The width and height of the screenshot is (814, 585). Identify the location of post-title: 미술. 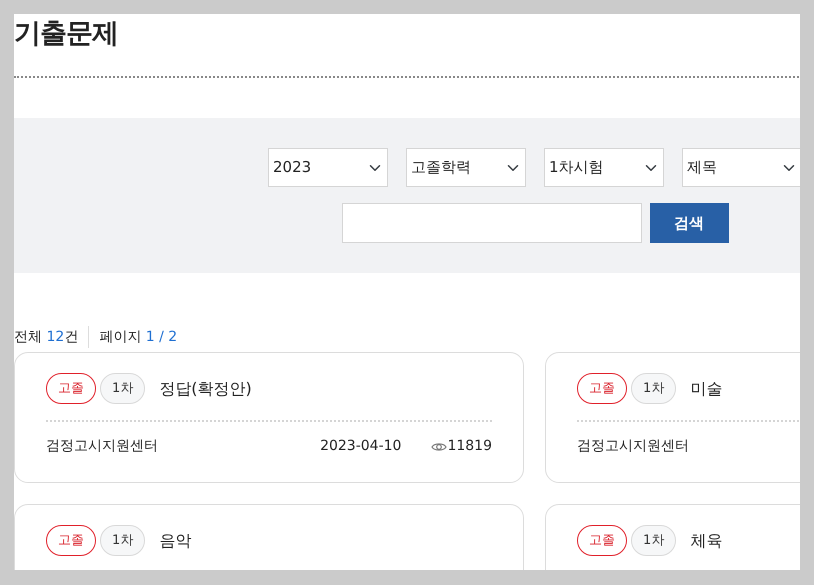
(706, 388).